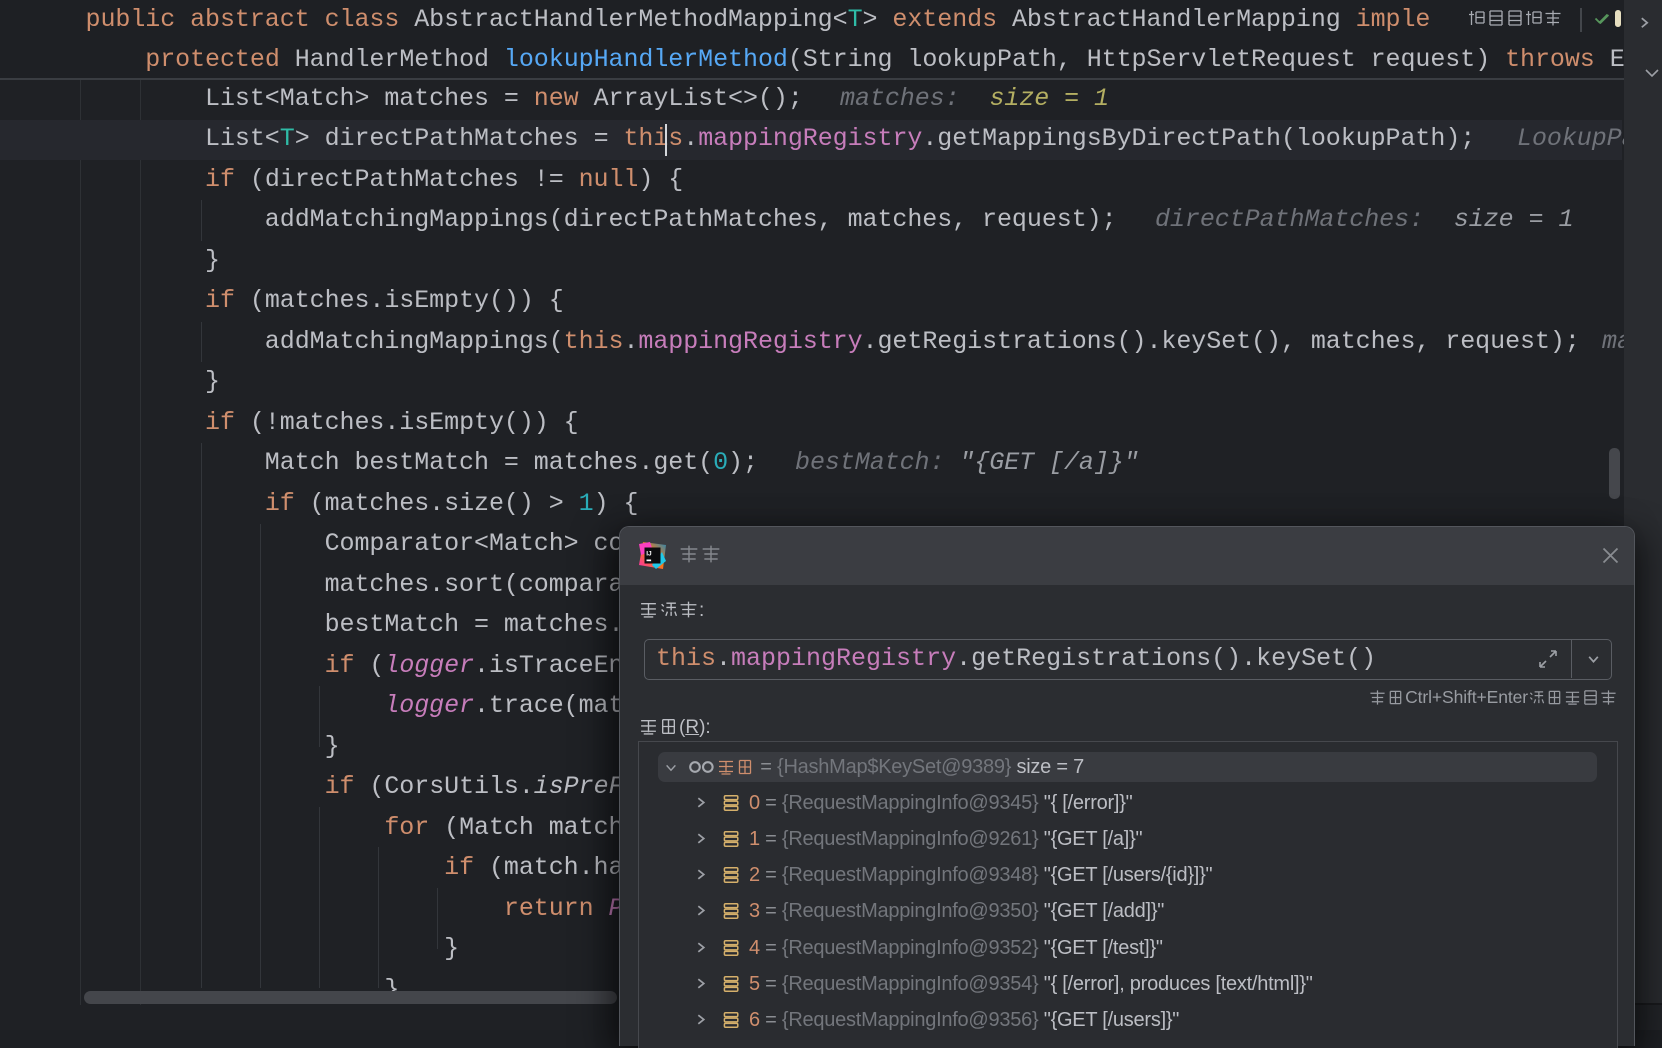 This screenshot has width=1662, height=1048. I want to click on svg-text: IJ, so click(649, 554).